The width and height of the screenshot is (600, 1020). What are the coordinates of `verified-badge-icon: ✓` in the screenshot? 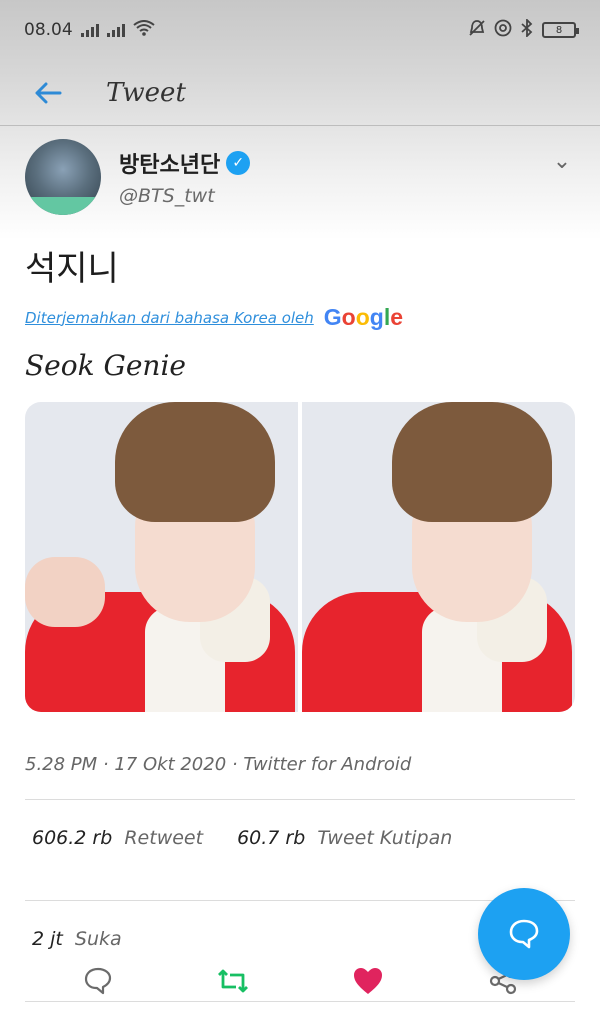 It's located at (238, 163).